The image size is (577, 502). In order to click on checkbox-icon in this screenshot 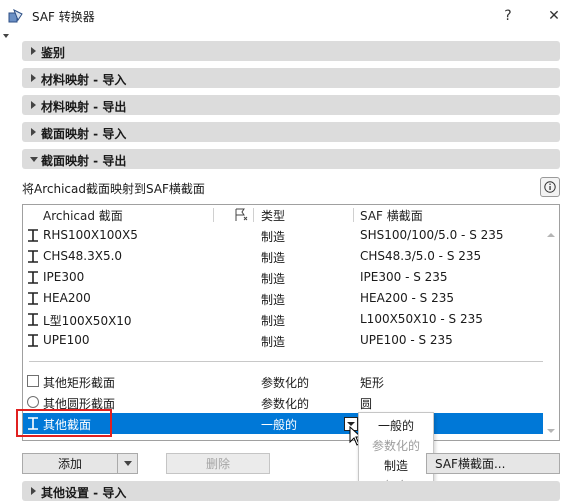, I will do `click(33, 381)`.